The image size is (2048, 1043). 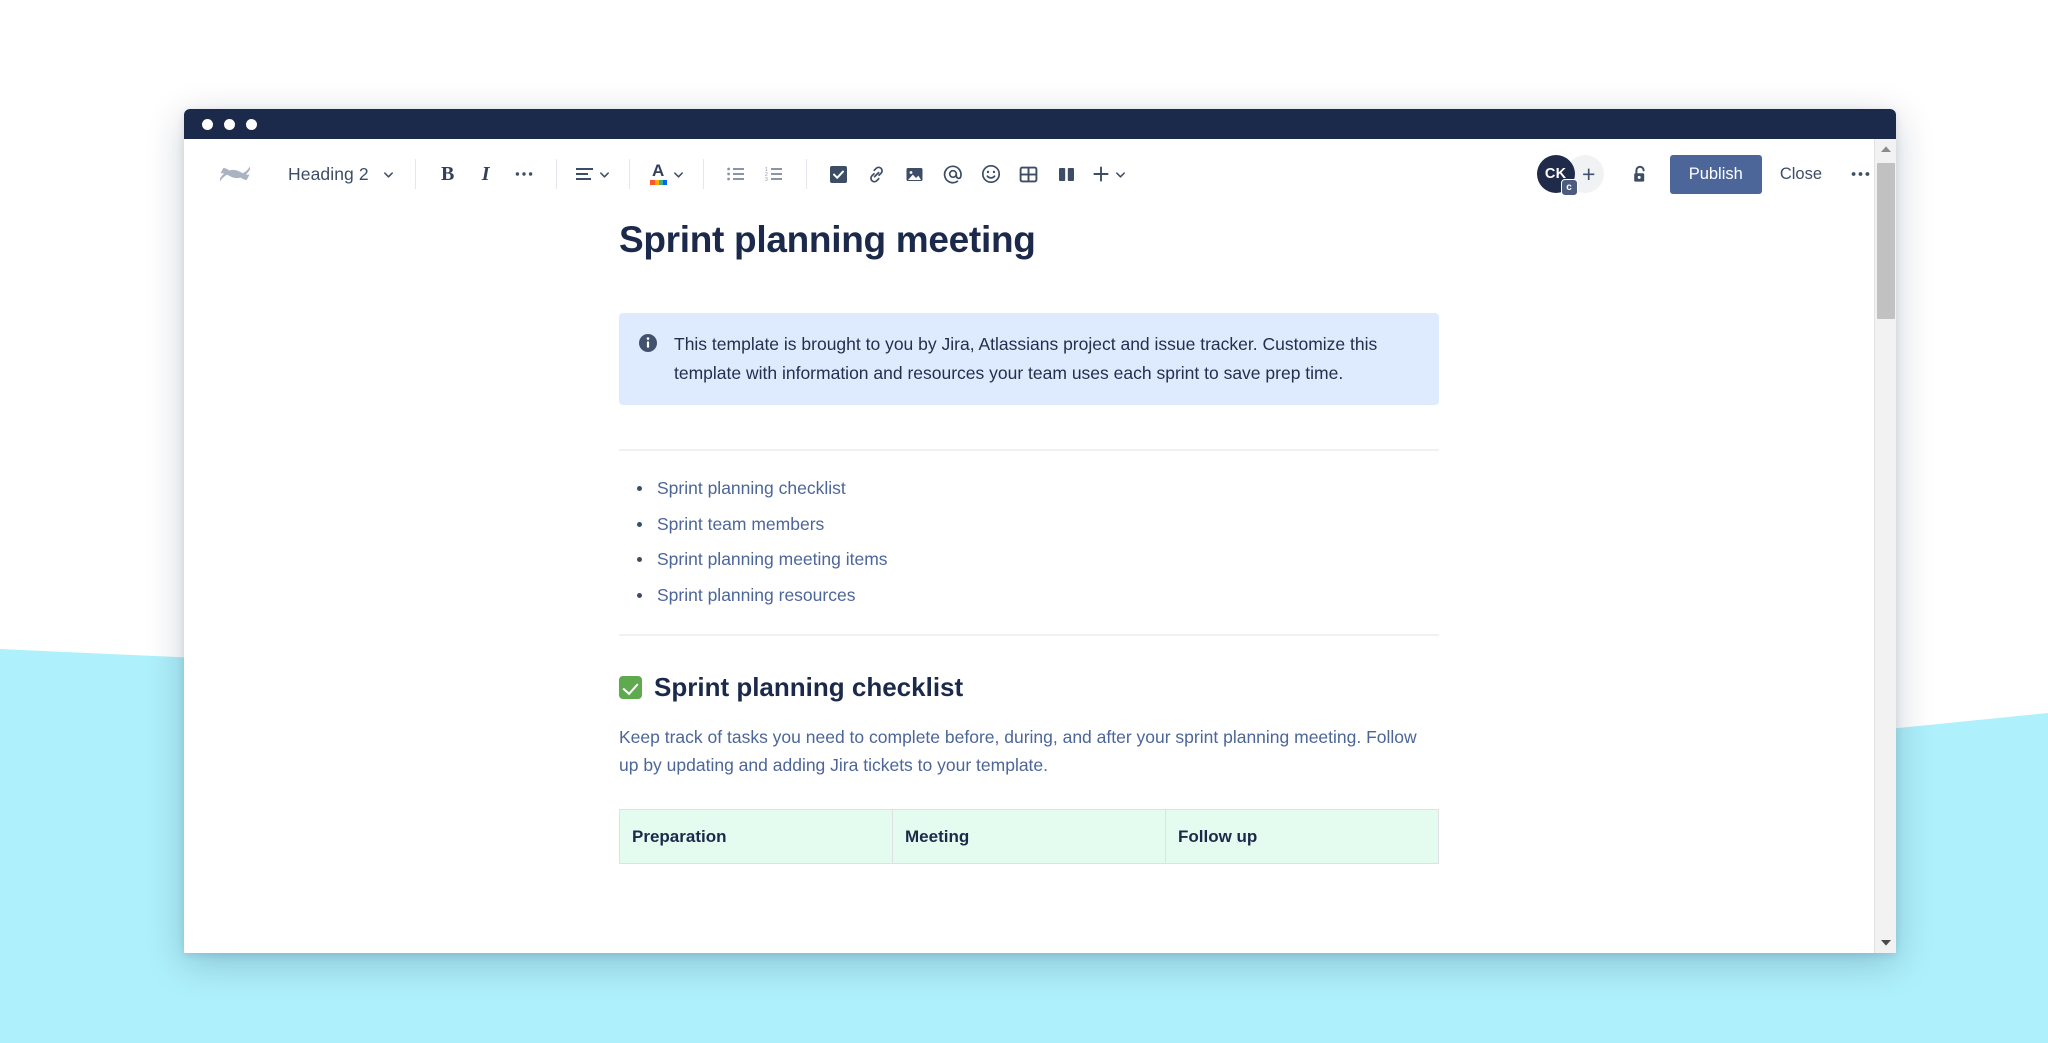 I want to click on page-options-button, so click(x=1860, y=174).